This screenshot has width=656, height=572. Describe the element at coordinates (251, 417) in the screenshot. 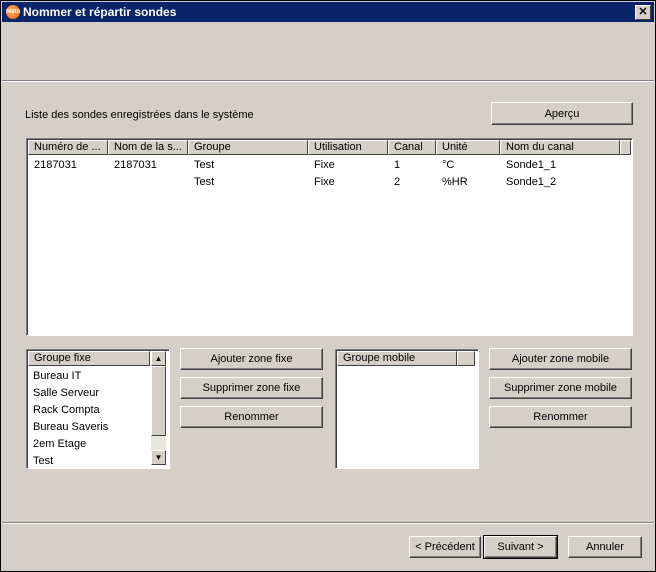

I see `rename-fixed-zone-button: Renommer` at that location.